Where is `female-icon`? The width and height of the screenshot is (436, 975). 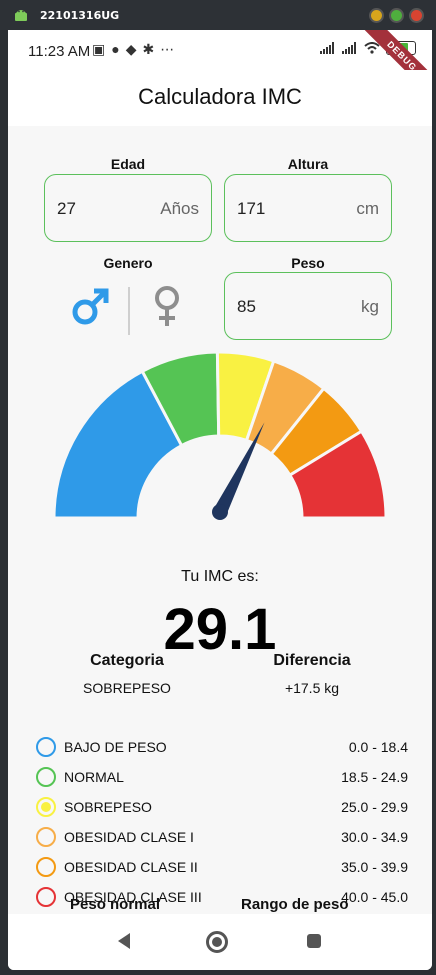 female-icon is located at coordinates (167, 307).